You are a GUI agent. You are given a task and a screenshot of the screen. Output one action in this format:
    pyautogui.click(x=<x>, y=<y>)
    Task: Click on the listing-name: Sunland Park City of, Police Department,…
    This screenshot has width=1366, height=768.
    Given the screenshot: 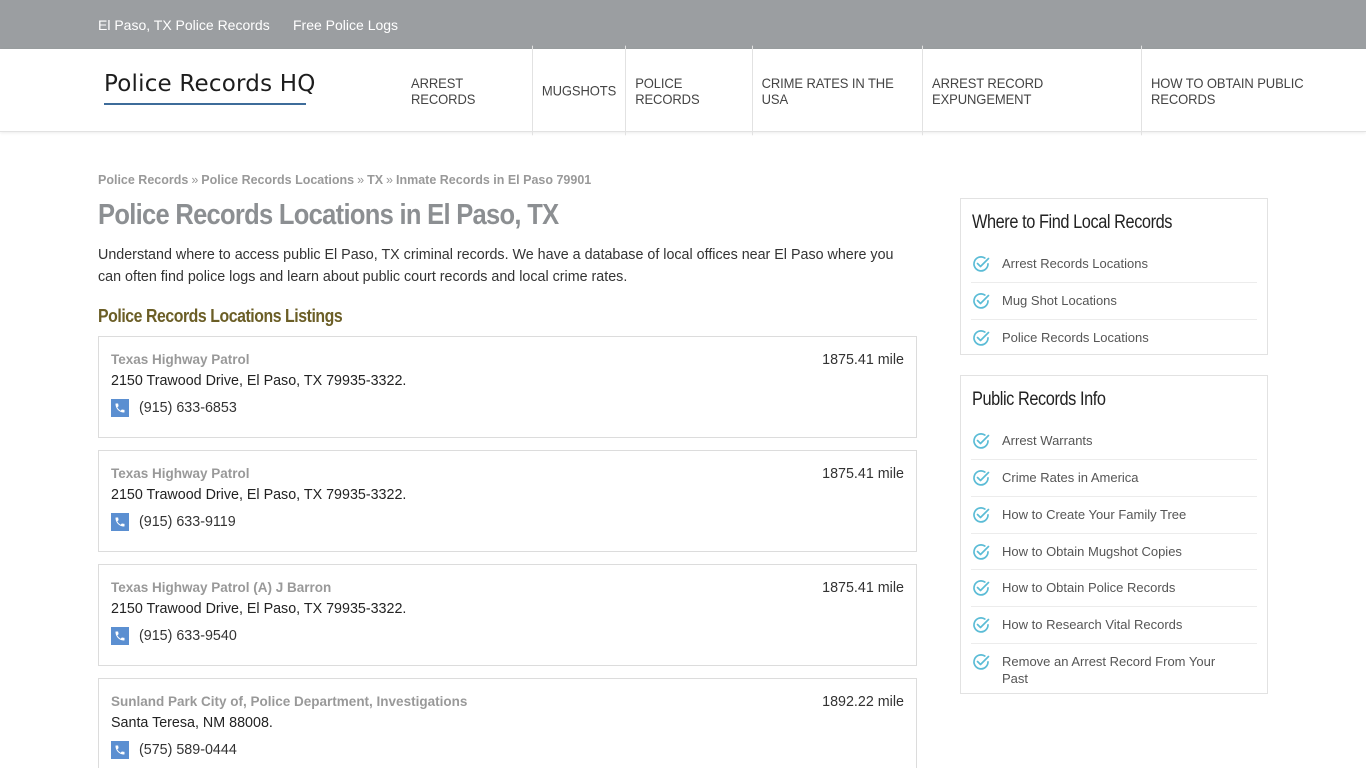 What is the action you would take?
    pyautogui.click(x=289, y=701)
    